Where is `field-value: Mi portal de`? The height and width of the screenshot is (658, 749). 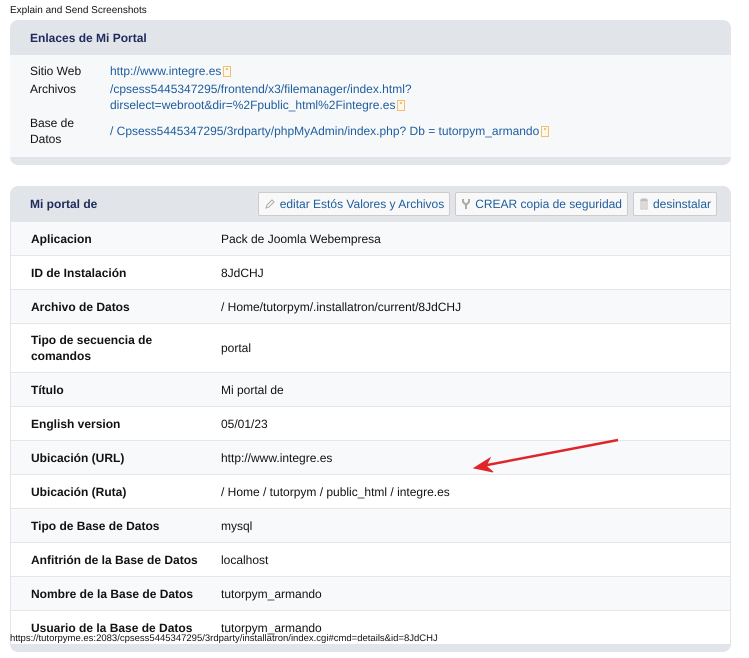
field-value: Mi portal de is located at coordinates (252, 389).